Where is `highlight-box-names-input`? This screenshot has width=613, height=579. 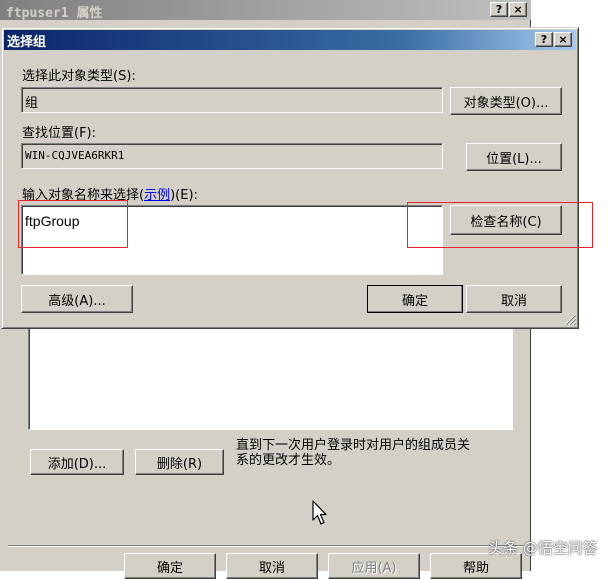 highlight-box-names-input is located at coordinates (73, 224).